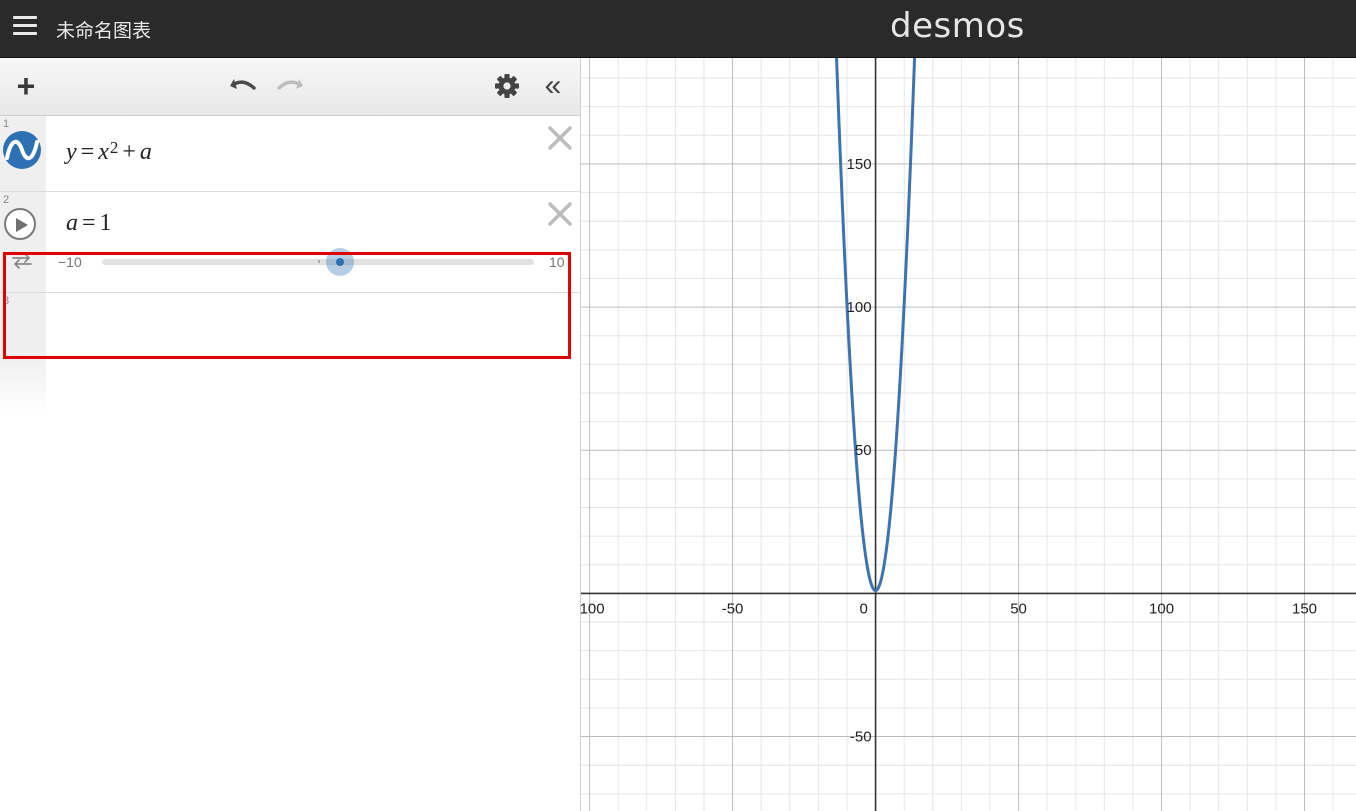 The image size is (1356, 811). I want to click on gear-icon, so click(507, 86).